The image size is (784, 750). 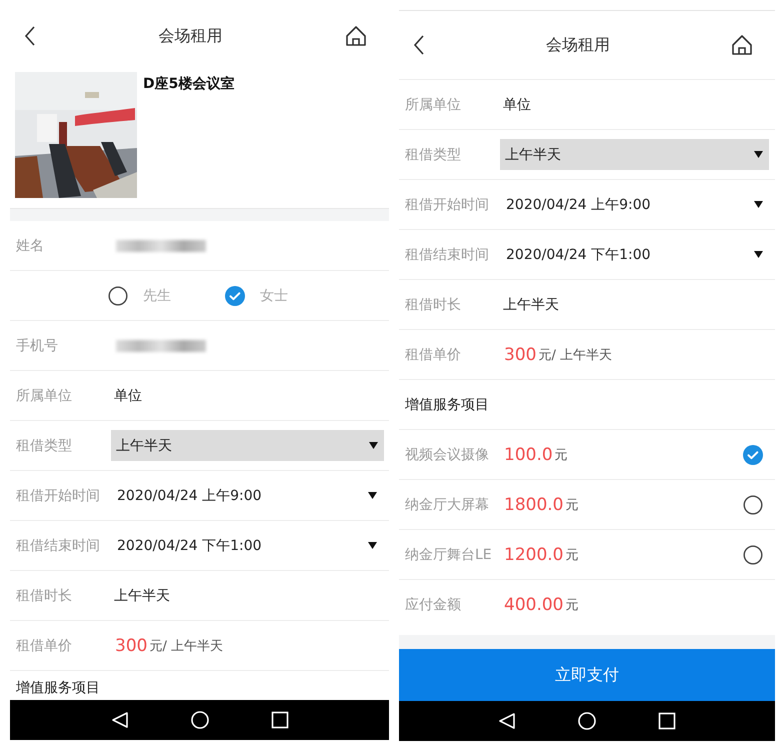 I want to click on pay-button: 立即支付, so click(x=587, y=675).